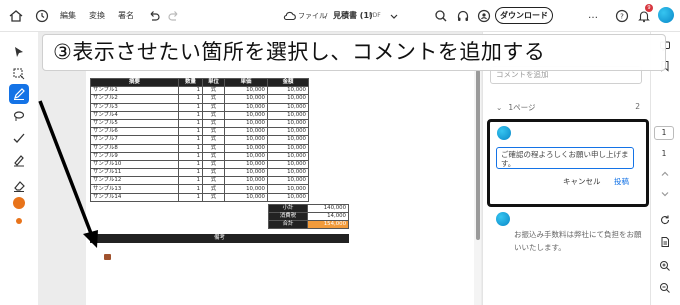  What do you see at coordinates (353, 16) in the screenshot?
I see `file-name: 見積書 (1)` at bounding box center [353, 16].